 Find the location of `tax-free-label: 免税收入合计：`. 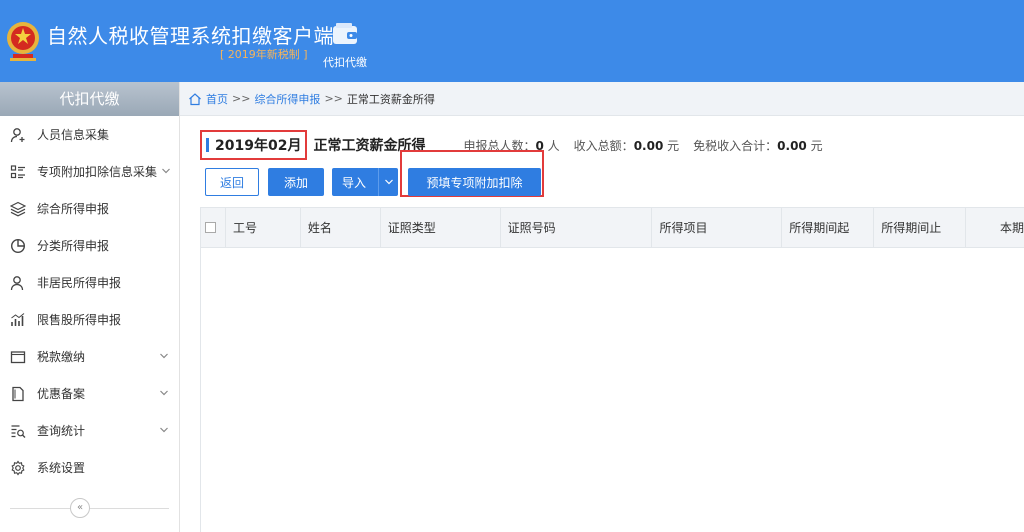

tax-free-label: 免税收入合计： is located at coordinates (735, 145).